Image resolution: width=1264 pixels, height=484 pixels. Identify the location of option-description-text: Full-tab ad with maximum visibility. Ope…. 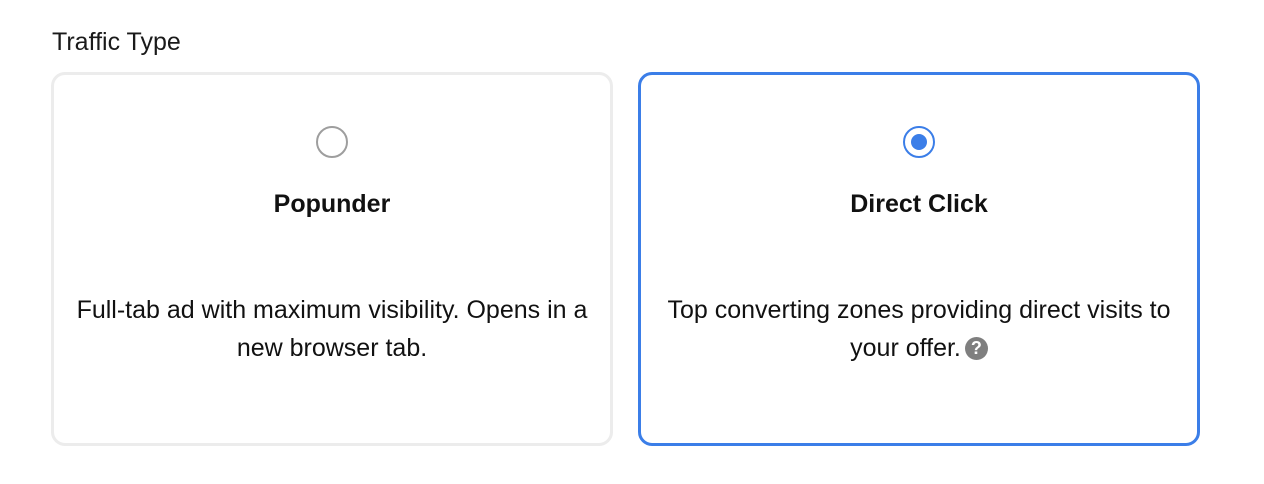
(332, 329).